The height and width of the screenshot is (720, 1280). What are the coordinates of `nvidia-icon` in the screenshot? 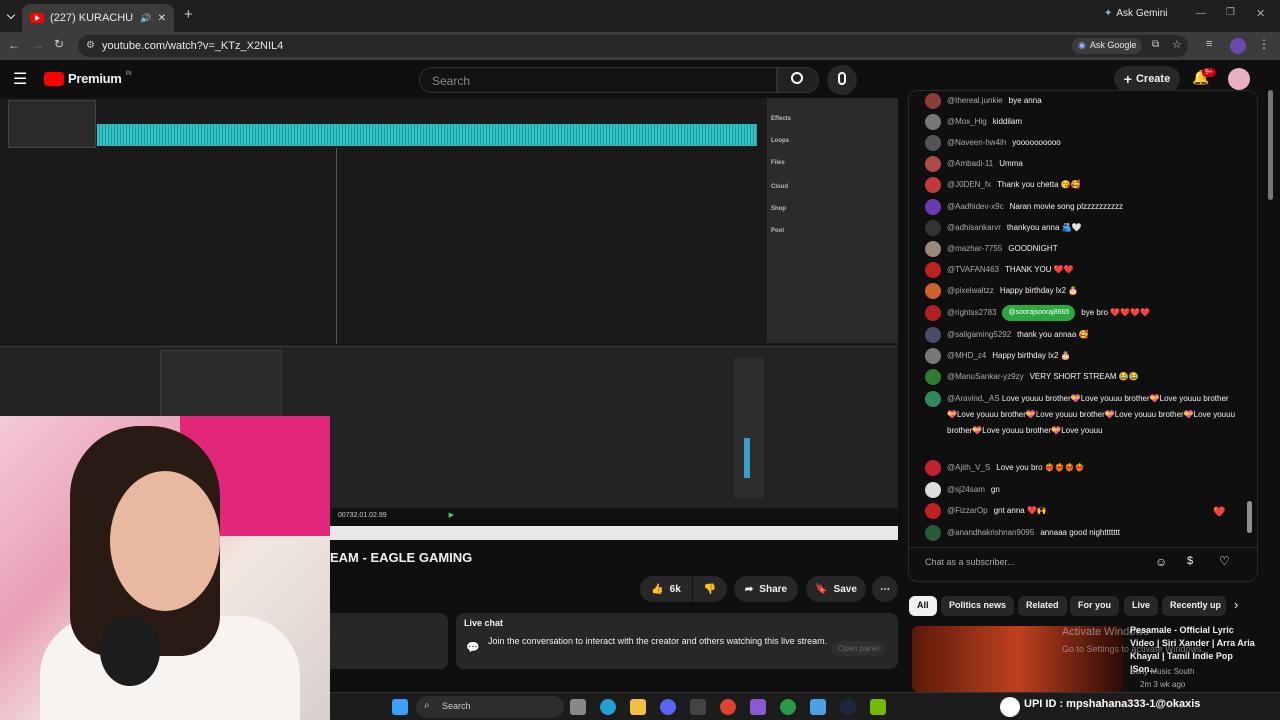 It's located at (878, 707).